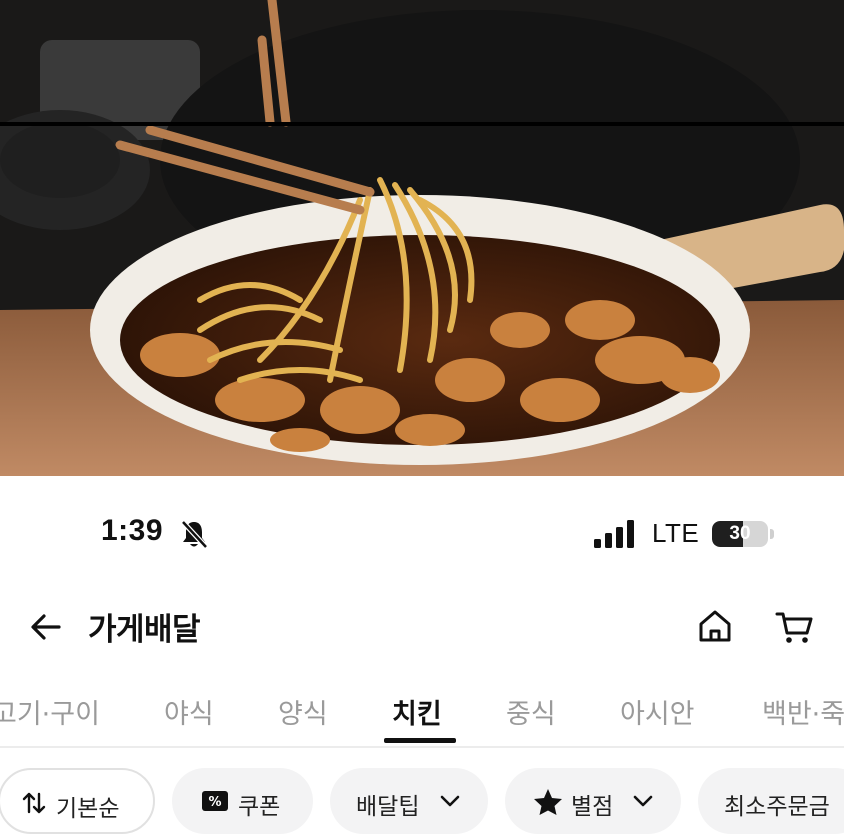 The image size is (844, 838). Describe the element at coordinates (794, 627) in the screenshot. I see `cart-icon` at that location.